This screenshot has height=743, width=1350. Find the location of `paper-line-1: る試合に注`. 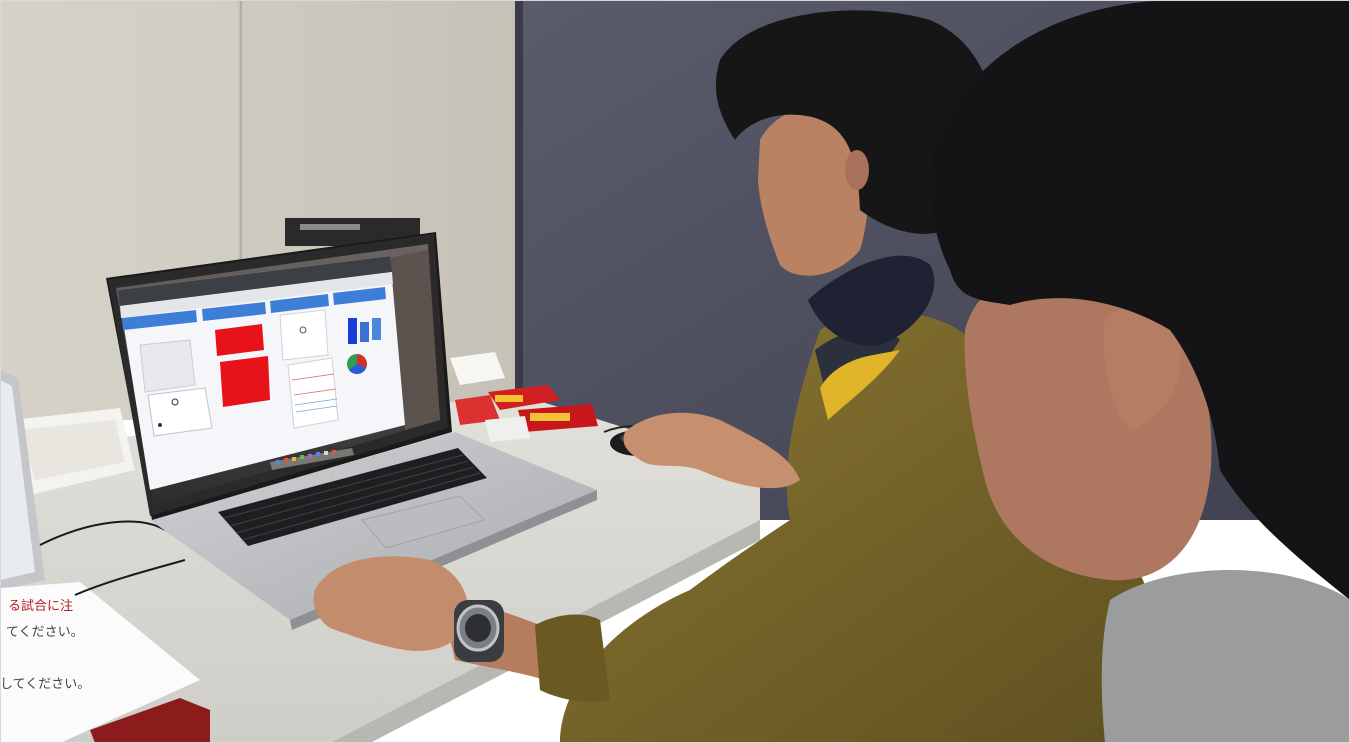

paper-line-1: る試合に注 is located at coordinates (40, 606).